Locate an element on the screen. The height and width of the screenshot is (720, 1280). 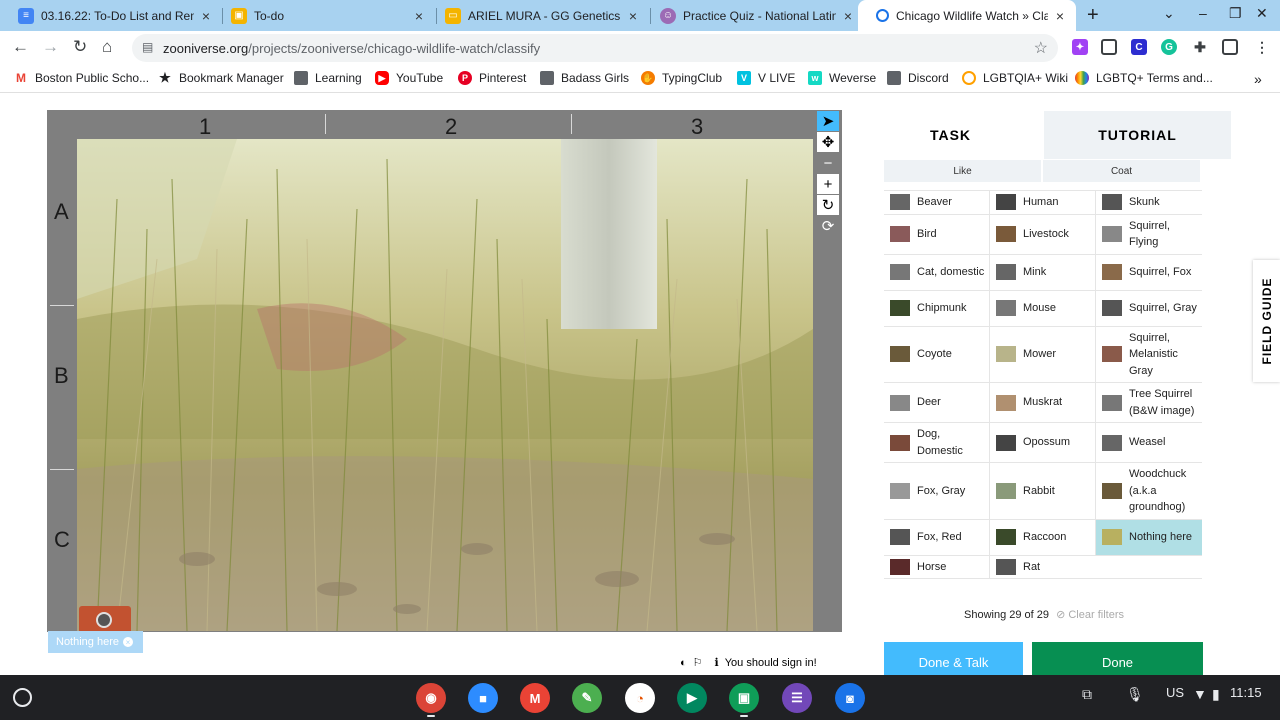
species-choice: Horse is located at coordinates (937, 566).